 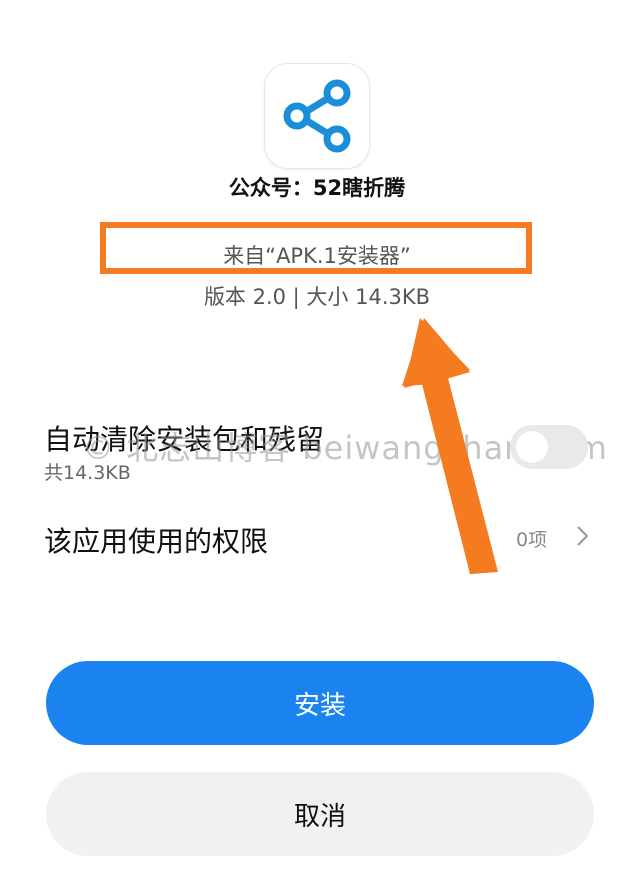 I want to click on app-name: 公众号：52瞎折腾, so click(x=317, y=188).